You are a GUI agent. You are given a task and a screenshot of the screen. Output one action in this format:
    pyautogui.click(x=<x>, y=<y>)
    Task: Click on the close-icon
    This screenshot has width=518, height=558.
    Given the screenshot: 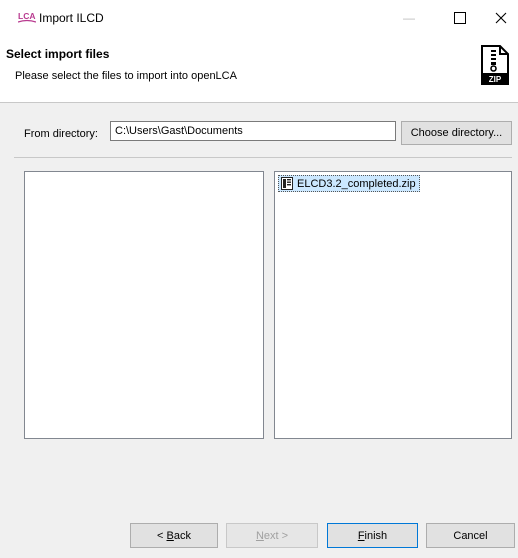 What is the action you would take?
    pyautogui.click(x=500, y=18)
    